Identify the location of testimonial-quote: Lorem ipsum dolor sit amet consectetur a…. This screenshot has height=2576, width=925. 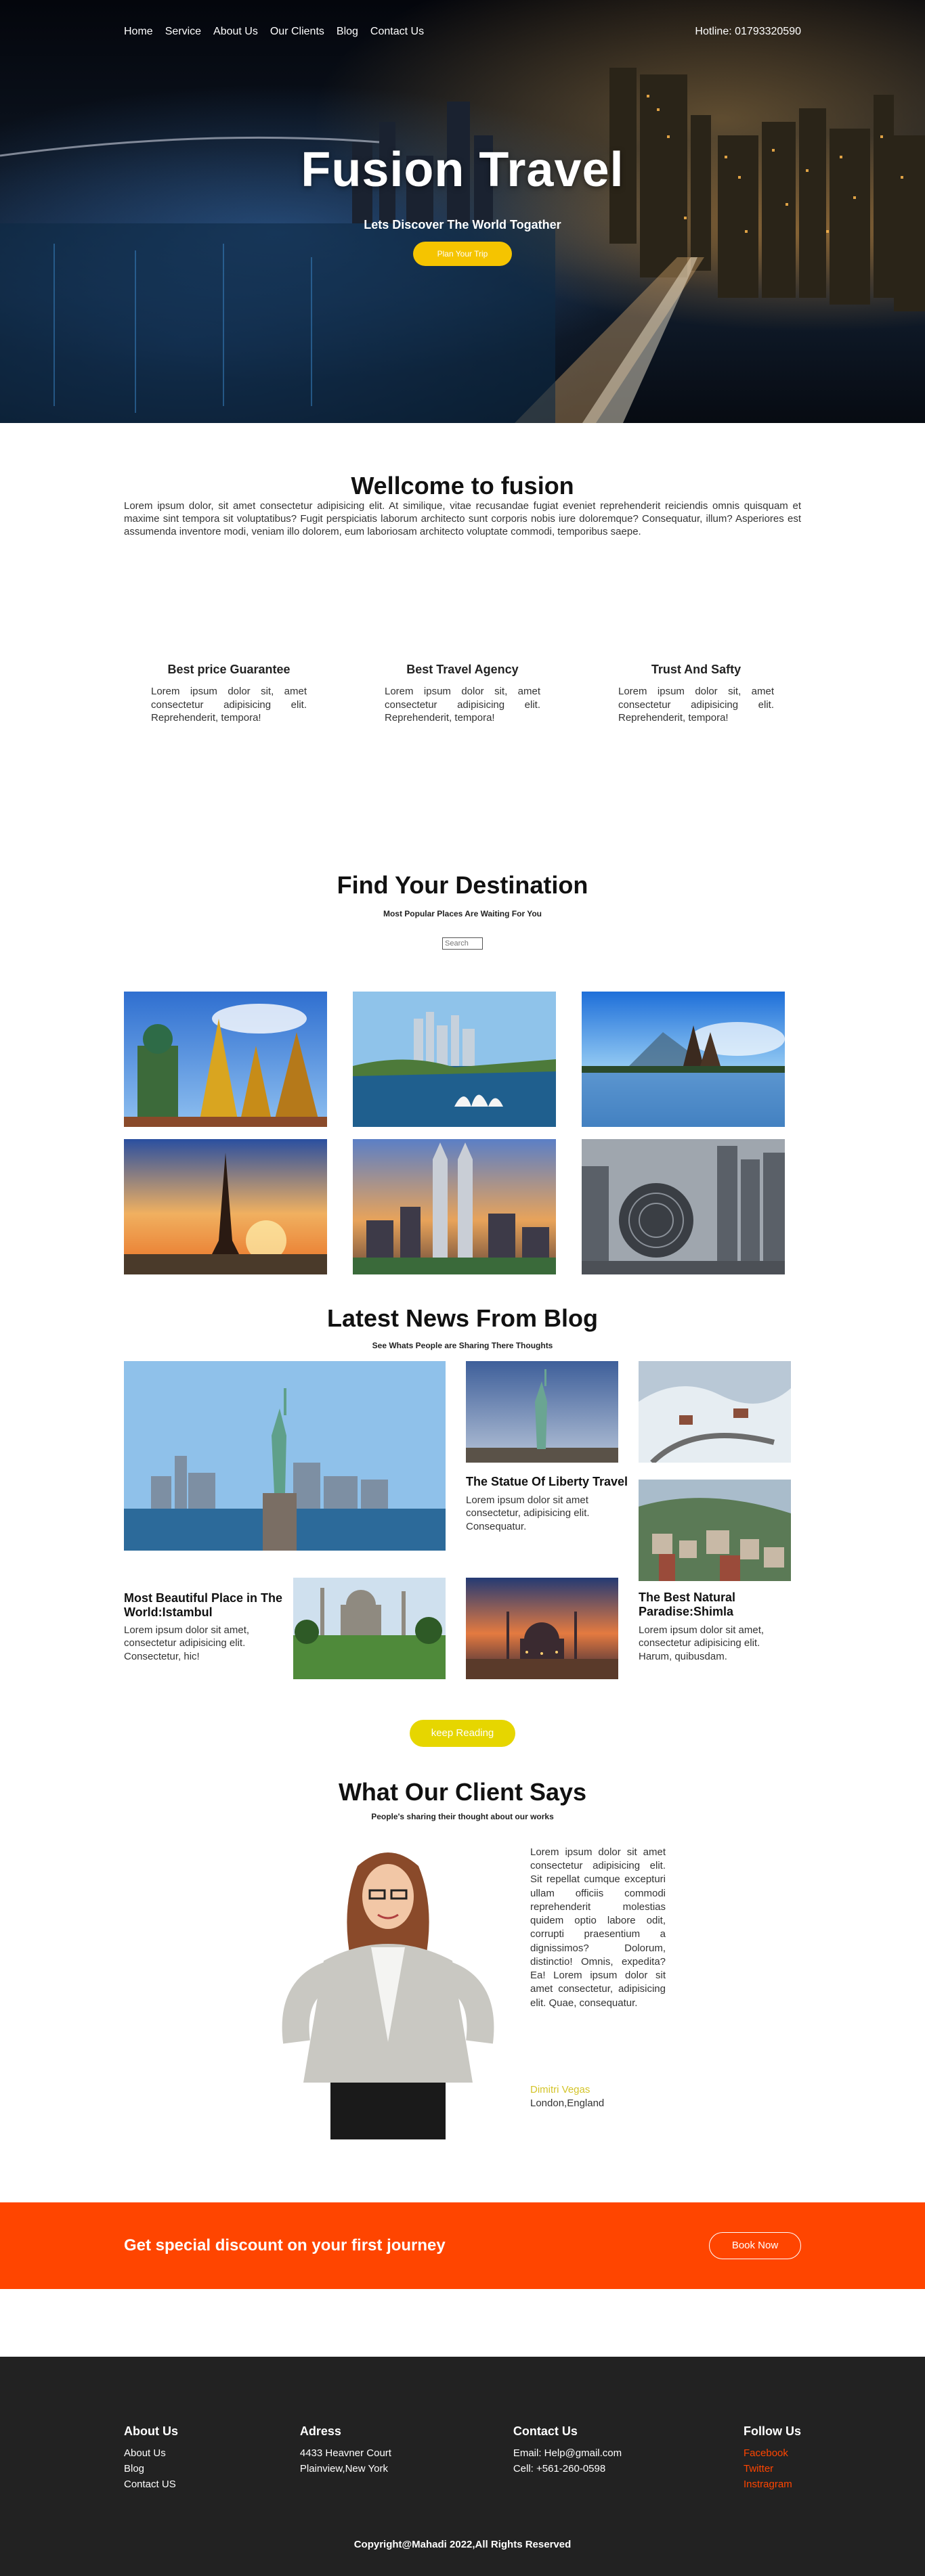
(598, 1927).